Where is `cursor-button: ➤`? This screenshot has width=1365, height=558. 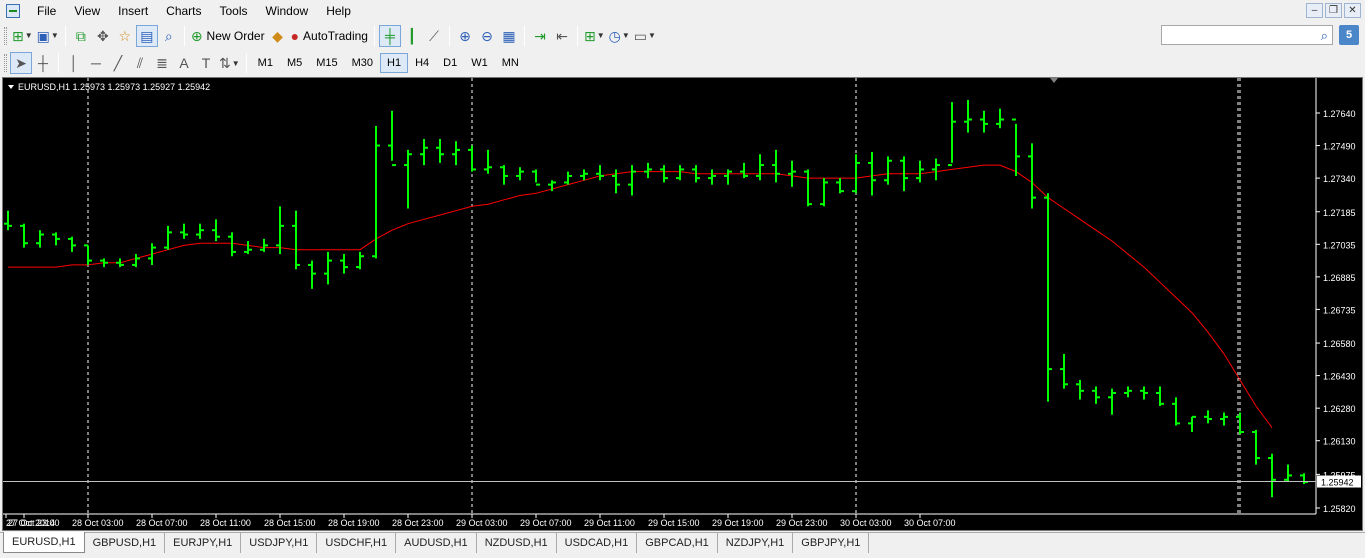
cursor-button: ➤ is located at coordinates (21, 63).